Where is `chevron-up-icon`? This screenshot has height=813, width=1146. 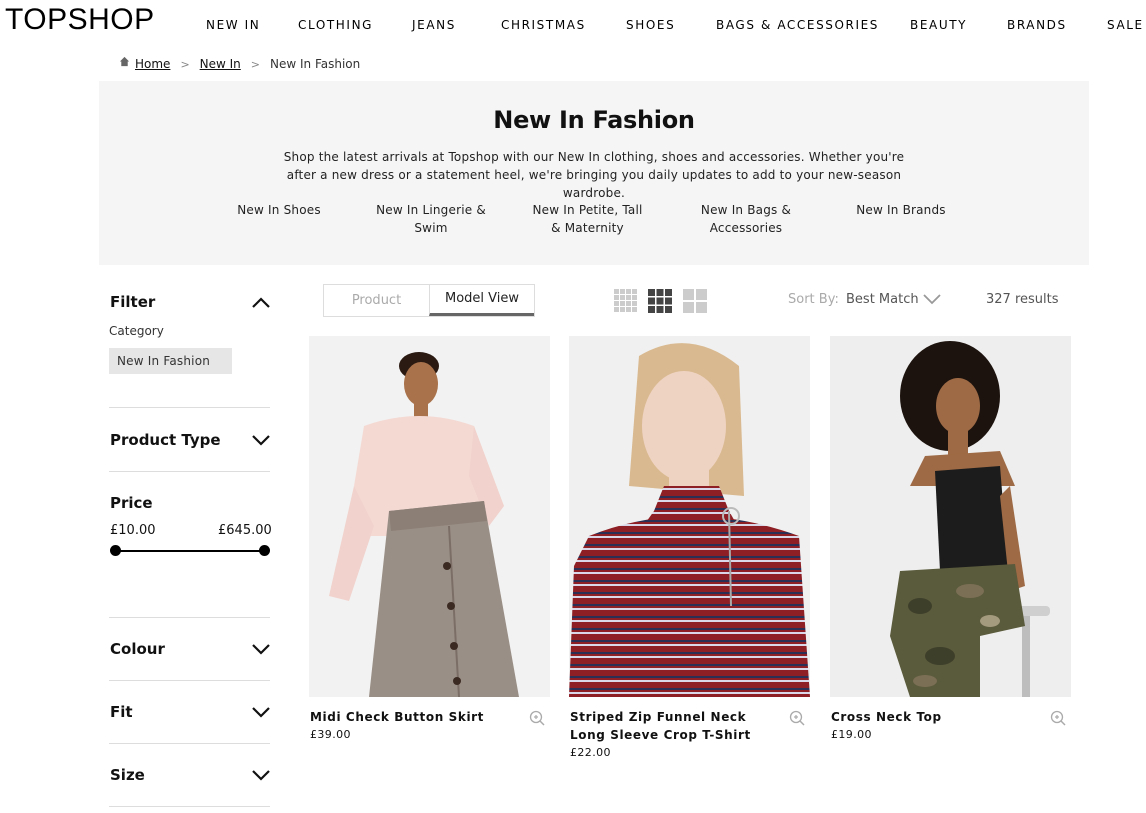
chevron-up-icon is located at coordinates (261, 303).